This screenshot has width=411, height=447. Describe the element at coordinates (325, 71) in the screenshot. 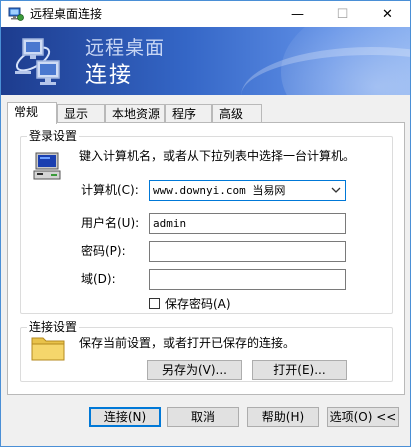

I see `banner-decoration-arc` at that location.